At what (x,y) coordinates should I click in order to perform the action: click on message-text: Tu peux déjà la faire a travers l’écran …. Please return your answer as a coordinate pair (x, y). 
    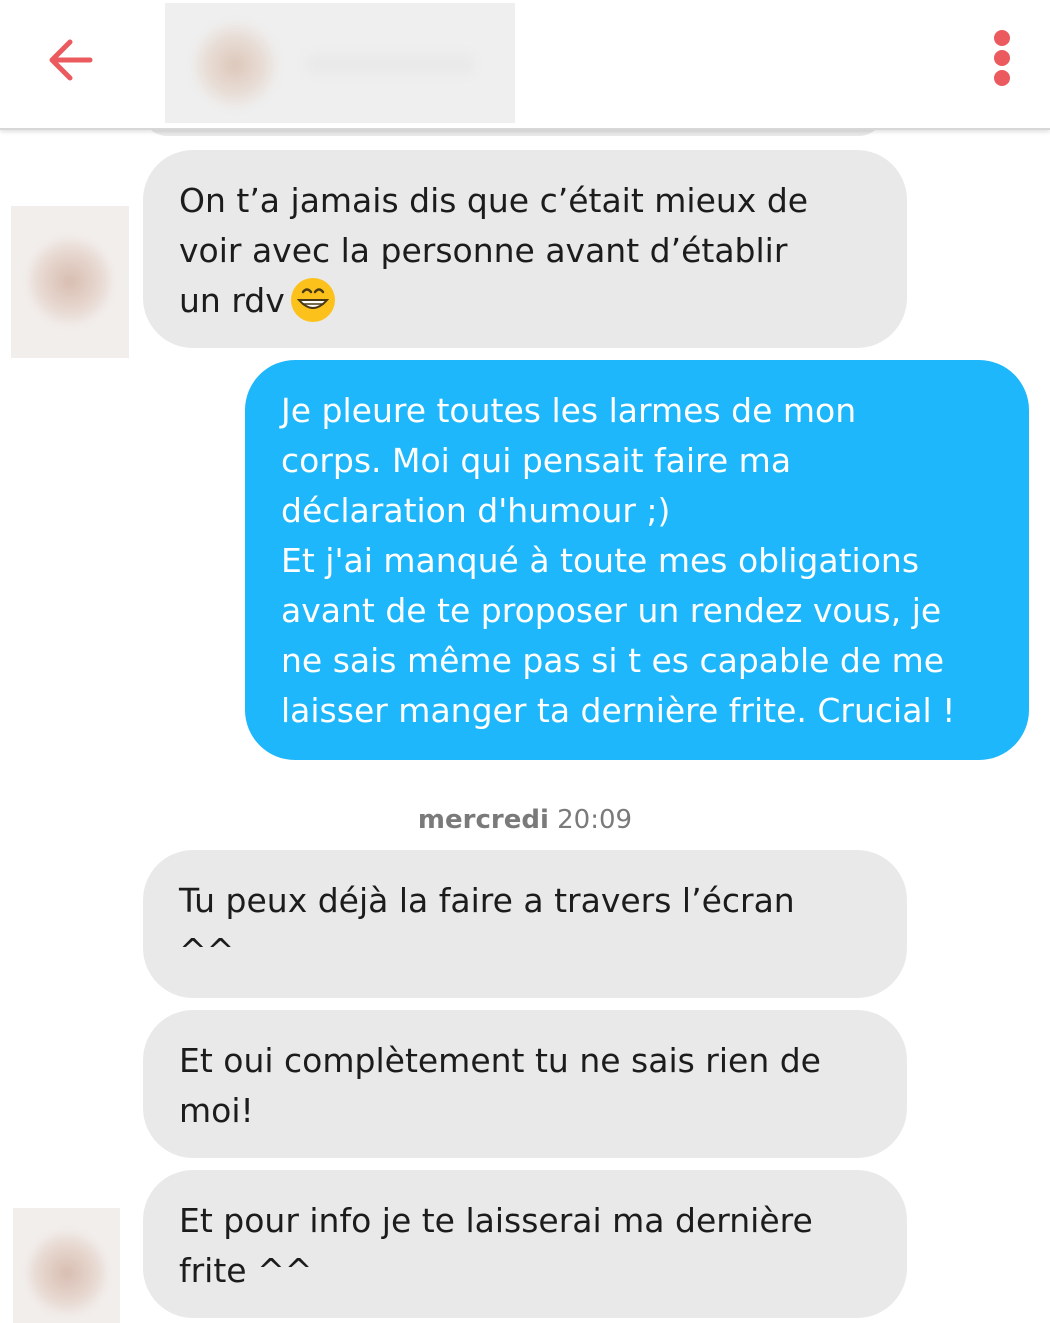
    Looking at the image, I should click on (487, 925).